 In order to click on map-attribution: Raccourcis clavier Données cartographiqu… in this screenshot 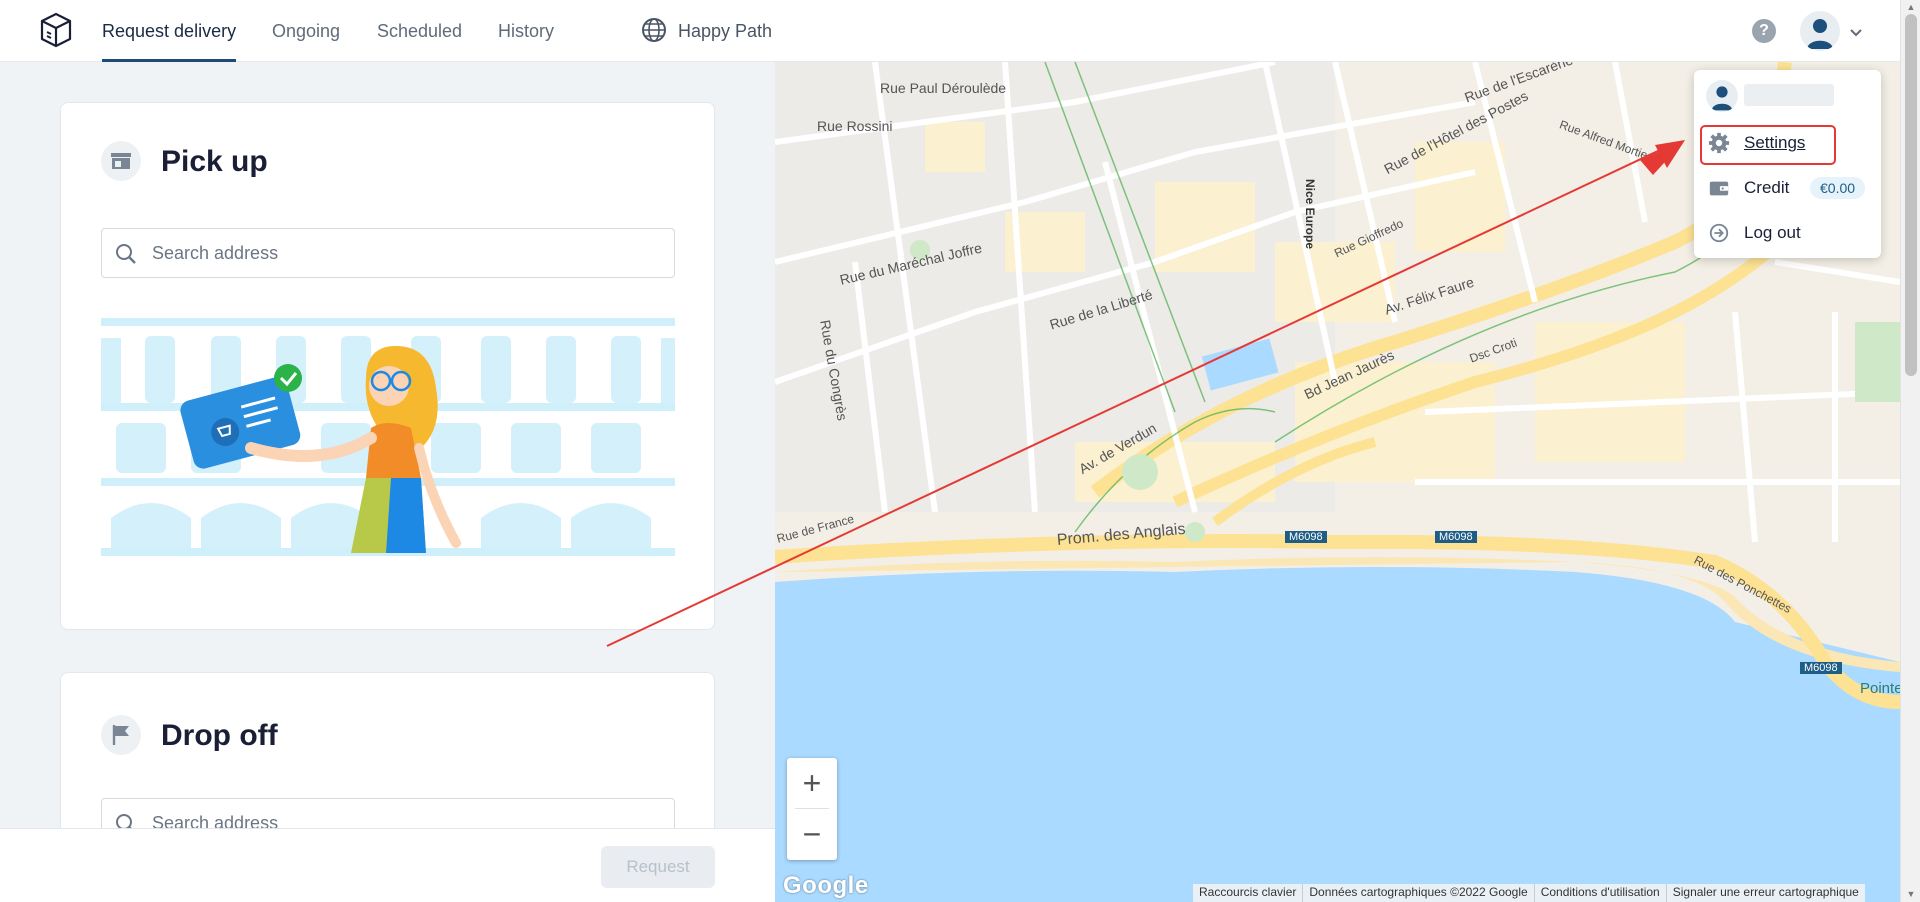, I will do `click(1529, 893)`.